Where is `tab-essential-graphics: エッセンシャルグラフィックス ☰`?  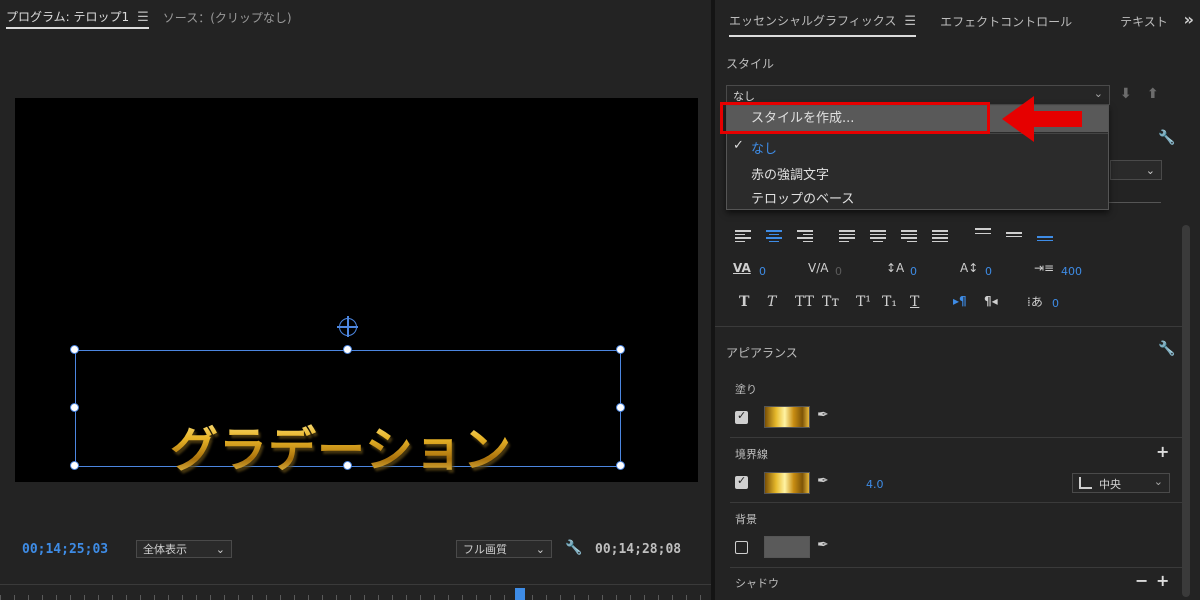
tab-essential-graphics: エッセンシャルグラフィックス ☰ is located at coordinates (823, 24).